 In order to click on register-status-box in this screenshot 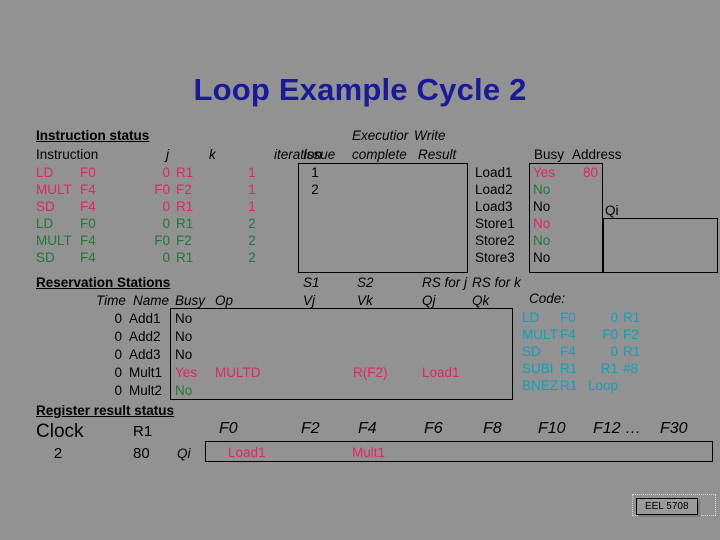, I will do `click(459, 451)`.